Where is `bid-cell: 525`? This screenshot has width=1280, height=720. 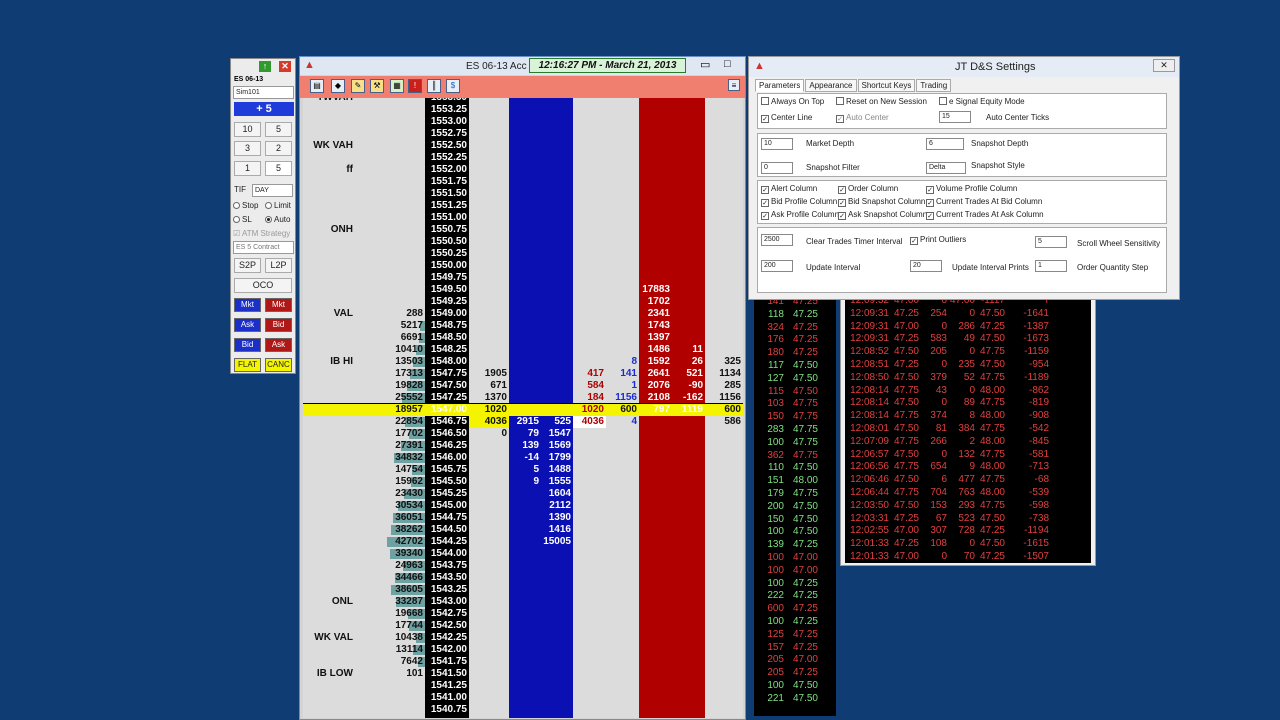
bid-cell: 525 is located at coordinates (557, 422).